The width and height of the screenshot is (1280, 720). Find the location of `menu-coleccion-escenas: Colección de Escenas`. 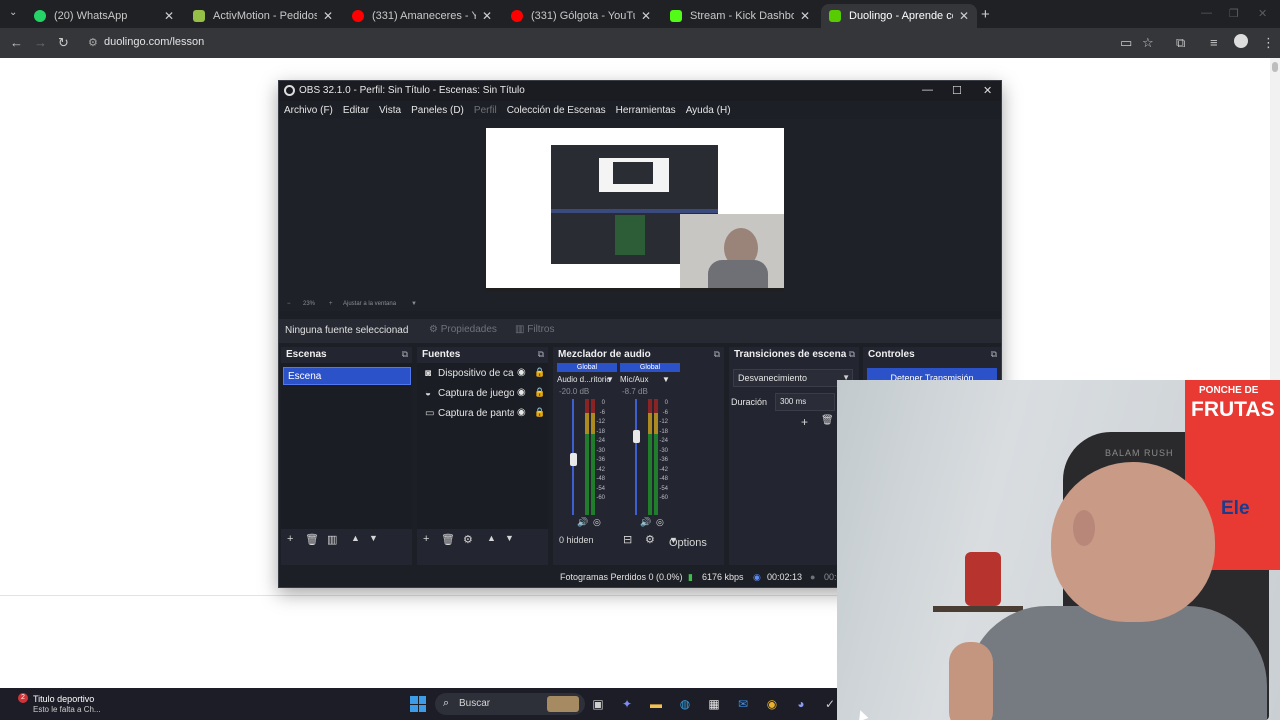

menu-coleccion-escenas: Colección de Escenas is located at coordinates (556, 110).